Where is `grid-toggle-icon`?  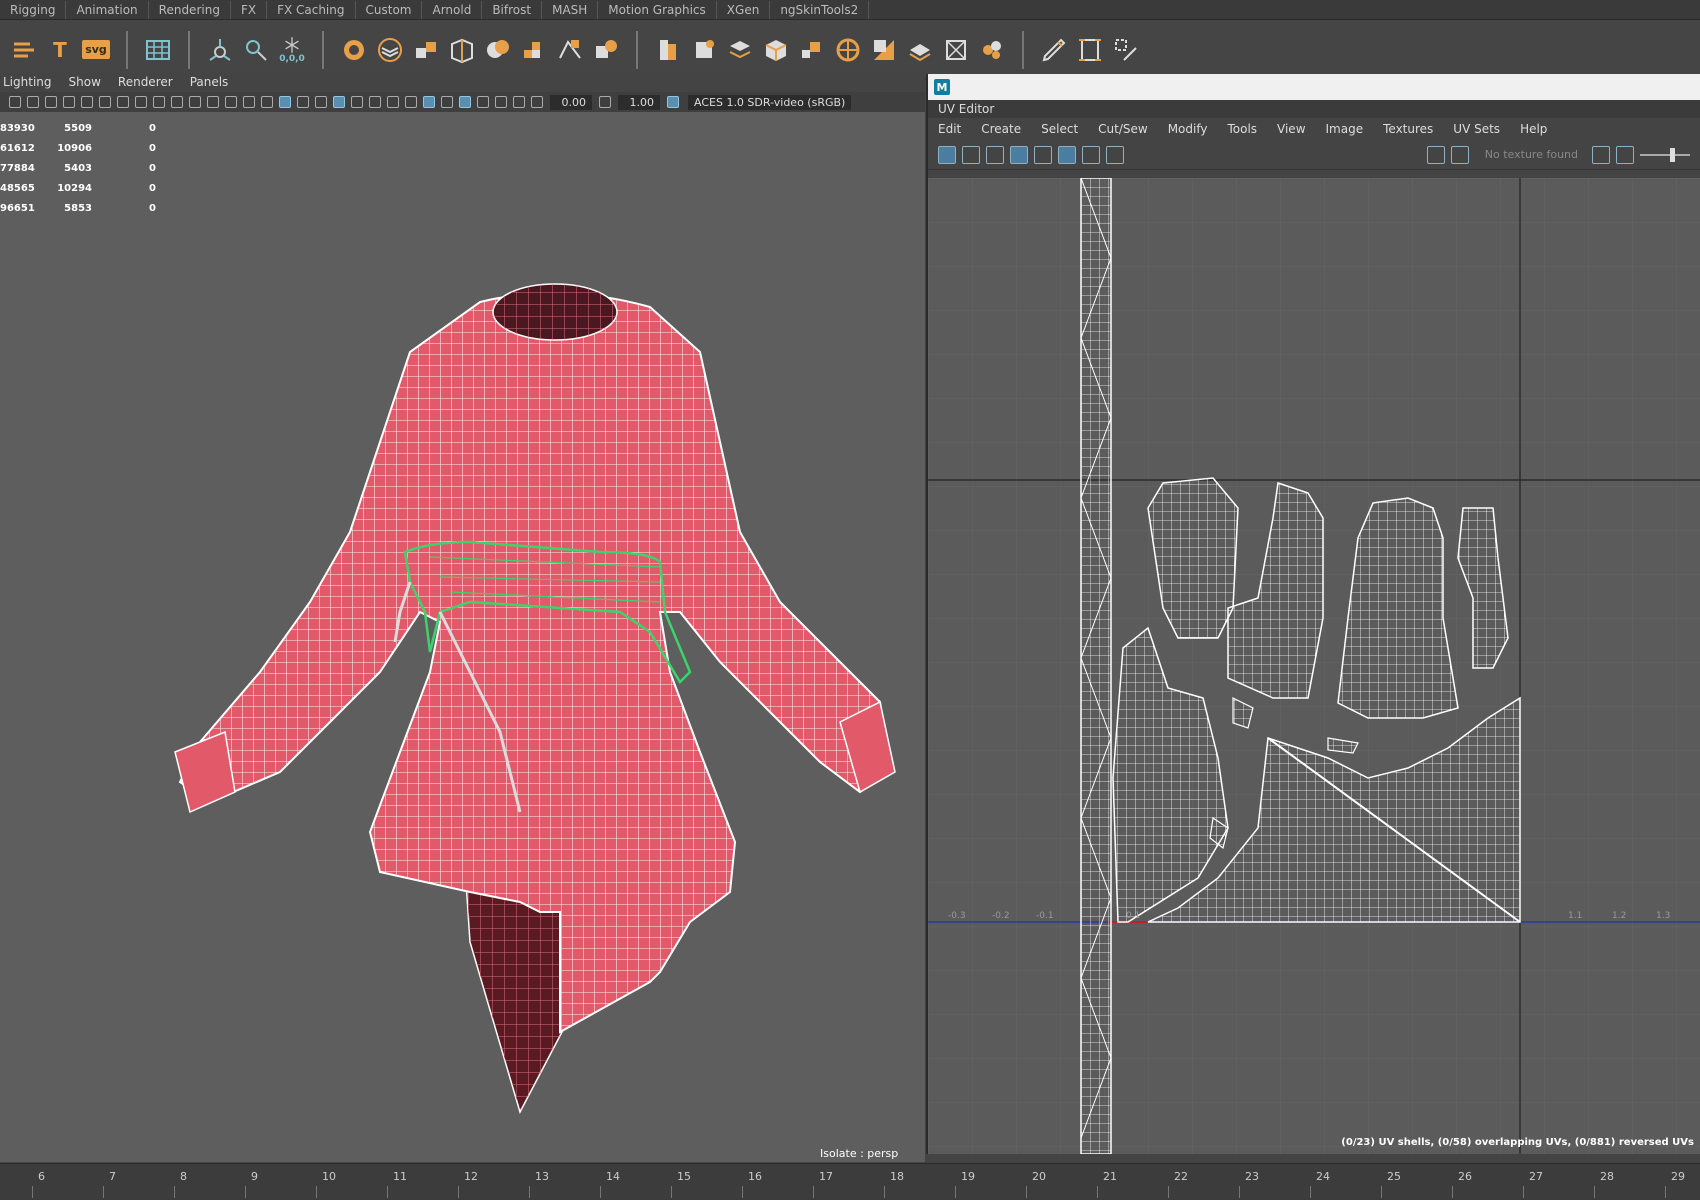 grid-toggle-icon is located at coordinates (141, 102).